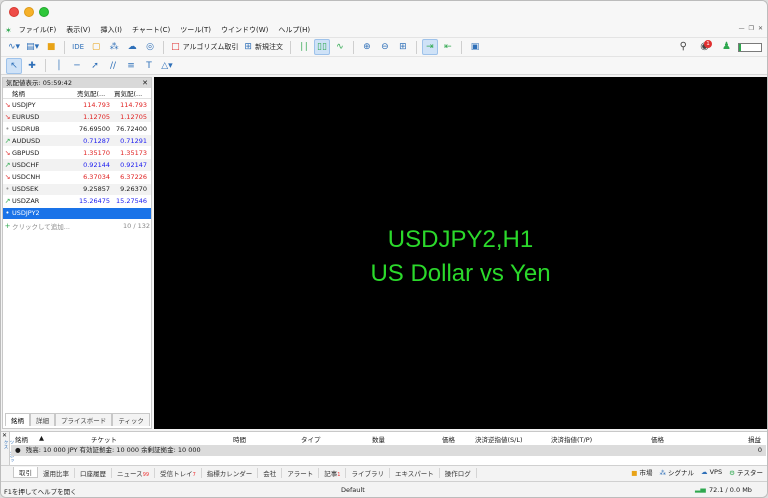 This screenshot has height=498, width=768. I want to click on vps-button: ☁ VPS, so click(711, 472).